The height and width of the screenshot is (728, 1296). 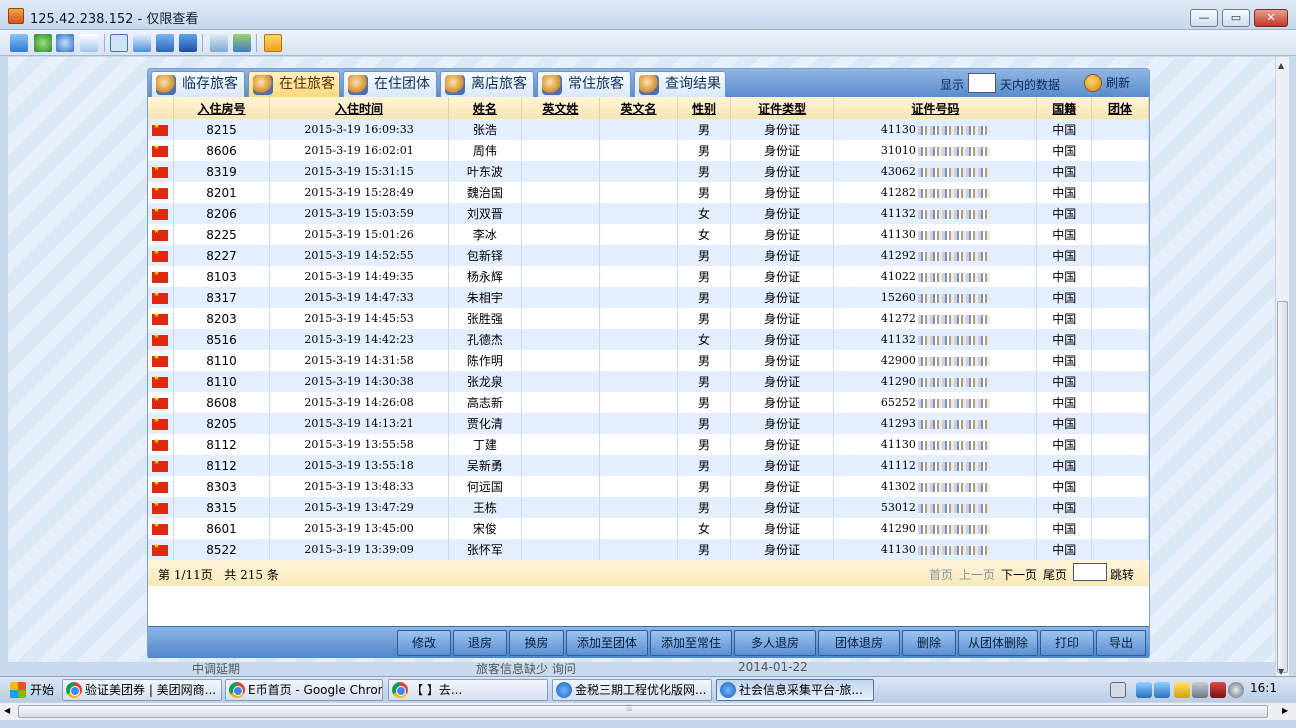 I want to click on table-row: 8227 2015-3-19 14:52:55 包新铎 男 身份证 41292 中国, so click(x=648, y=255).